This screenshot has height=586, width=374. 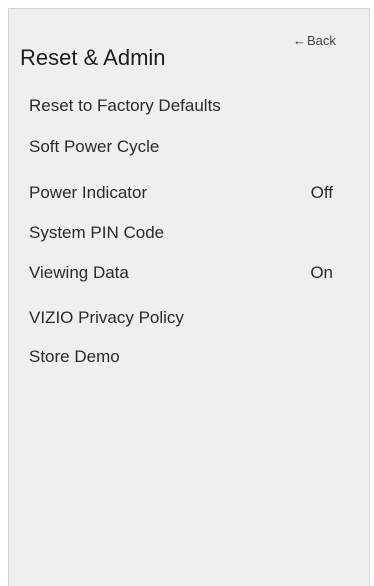 I want to click on power-indicator-value: Off, so click(x=321, y=192).